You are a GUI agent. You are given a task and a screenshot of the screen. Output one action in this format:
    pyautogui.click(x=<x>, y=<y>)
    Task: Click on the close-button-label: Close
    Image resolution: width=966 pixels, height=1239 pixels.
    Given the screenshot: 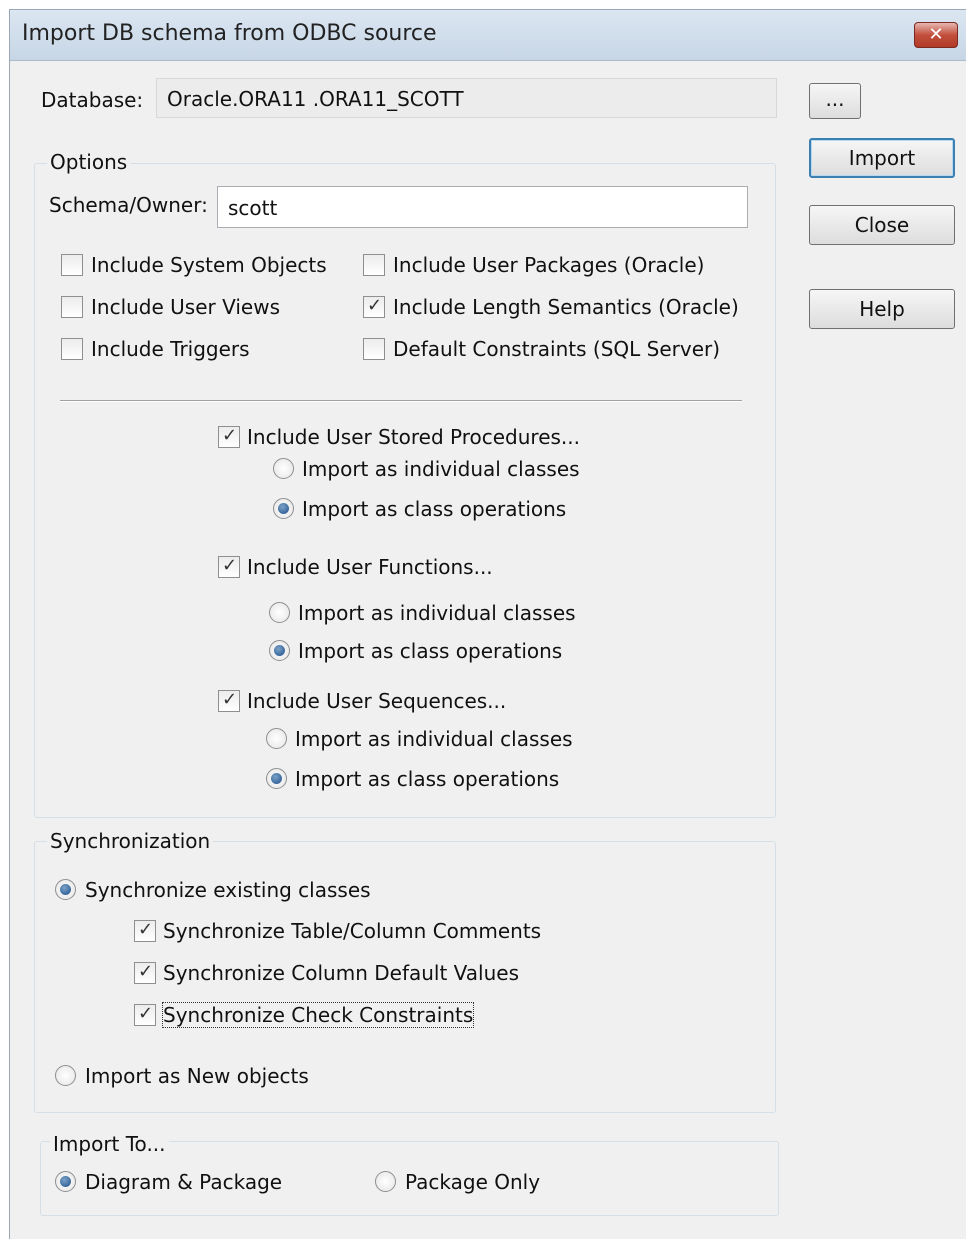 What is the action you would take?
    pyautogui.click(x=882, y=225)
    